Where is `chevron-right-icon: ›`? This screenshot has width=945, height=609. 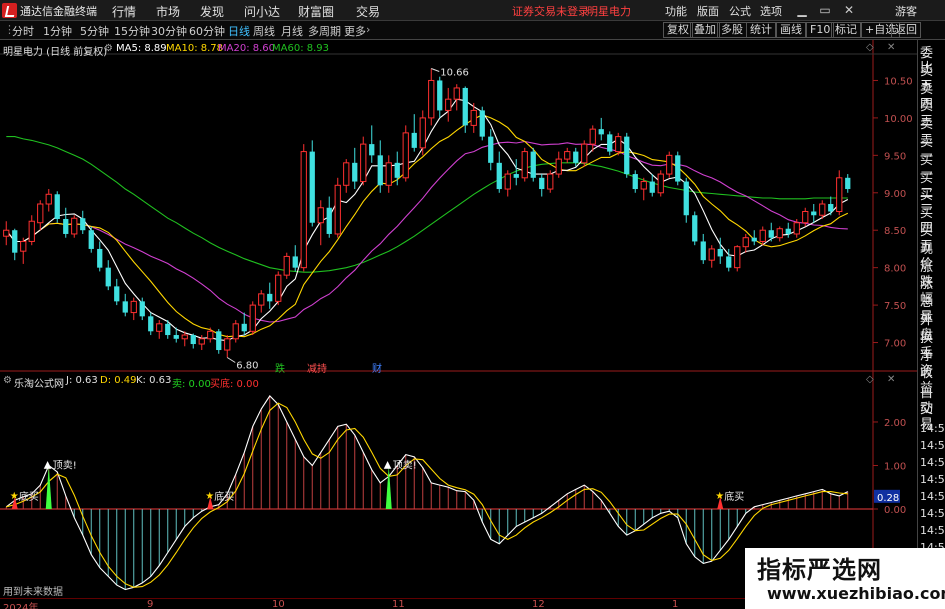
chevron-right-icon: › is located at coordinates (368, 29).